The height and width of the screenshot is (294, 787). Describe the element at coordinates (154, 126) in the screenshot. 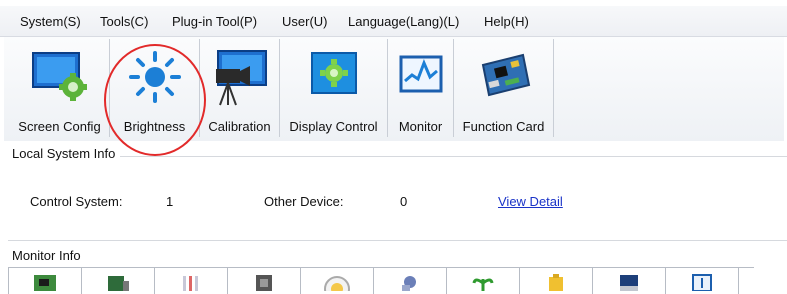

I see `brightness-label: Brightness` at that location.